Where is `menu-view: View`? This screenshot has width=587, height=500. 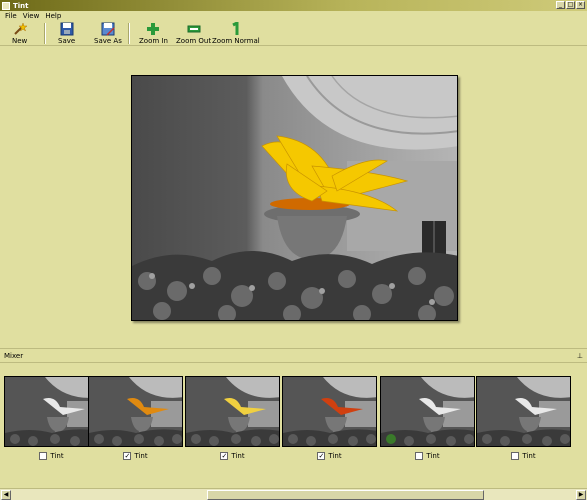 menu-view: View is located at coordinates (31, 16).